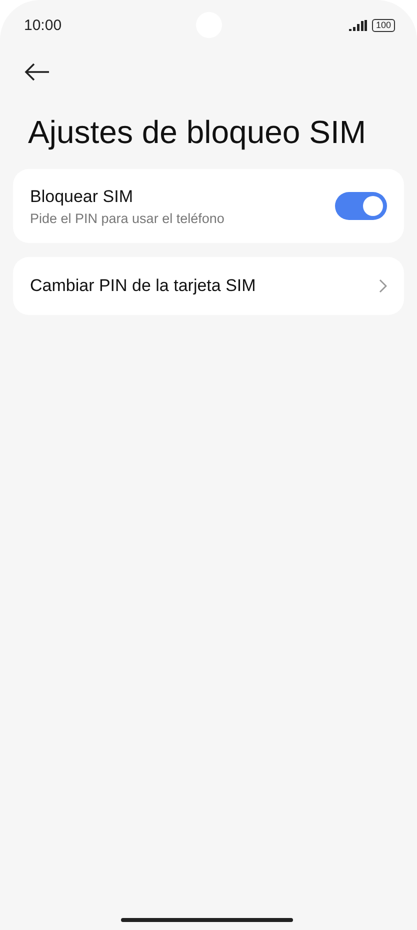 The image size is (417, 930). I want to click on setting-card: Cambiar PIN de la tarjeta SIM, so click(208, 286).